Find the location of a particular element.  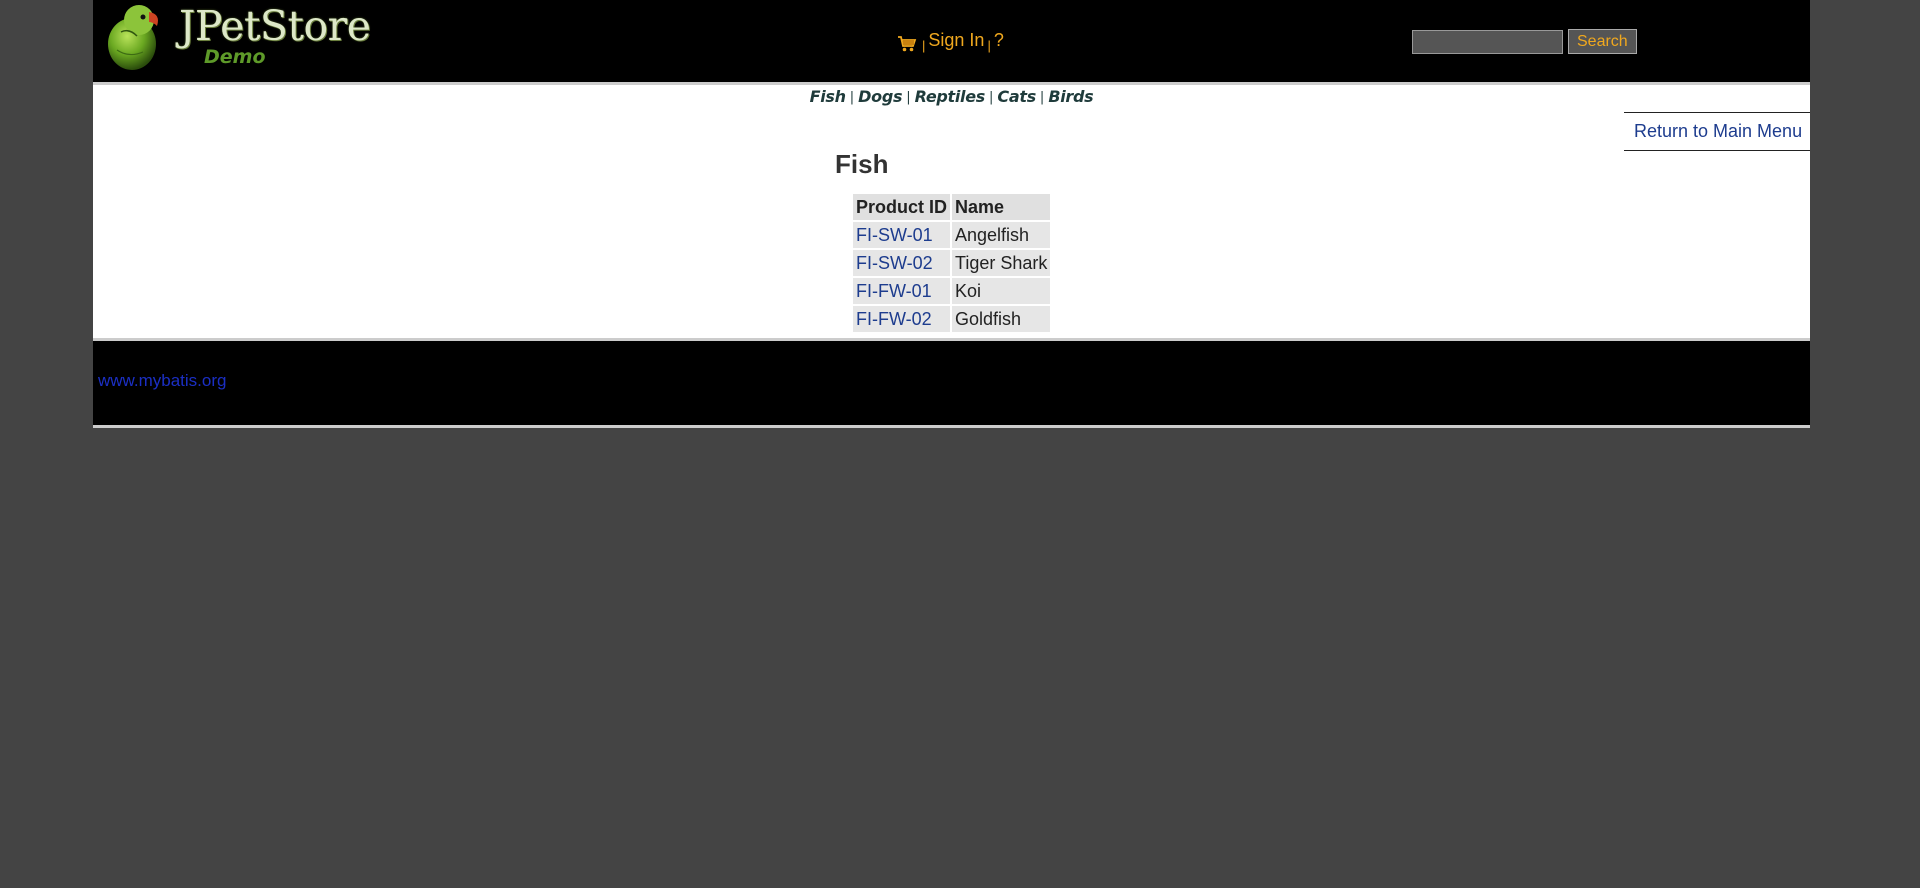

product-id-link: FI-SW-02 is located at coordinates (894, 263).